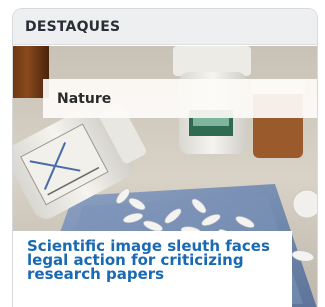 The width and height of the screenshot is (325, 307). Describe the element at coordinates (165, 27) in the screenshot. I see `widget-header: DESTAQUES` at that location.